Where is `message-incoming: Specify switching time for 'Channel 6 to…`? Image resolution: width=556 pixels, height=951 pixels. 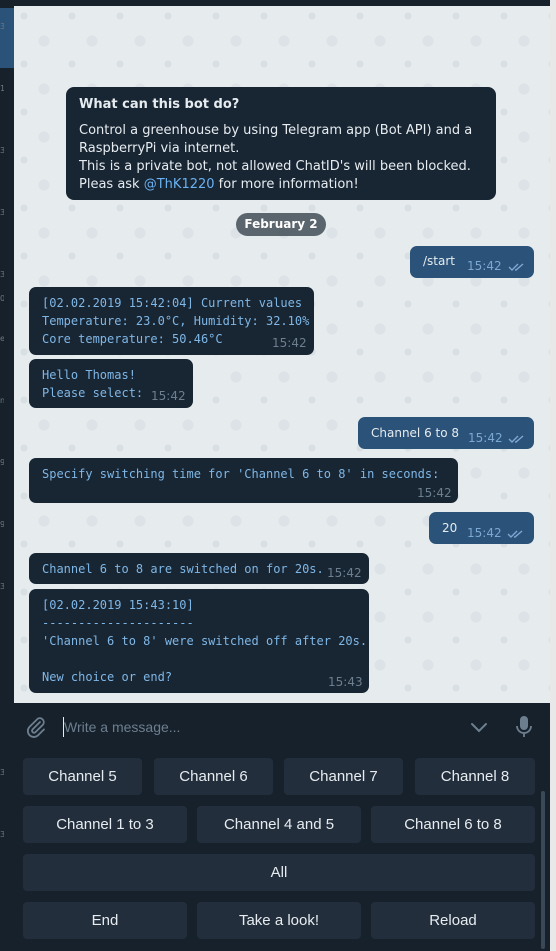
message-incoming: Specify switching time for 'Channel 6 to… is located at coordinates (243, 480).